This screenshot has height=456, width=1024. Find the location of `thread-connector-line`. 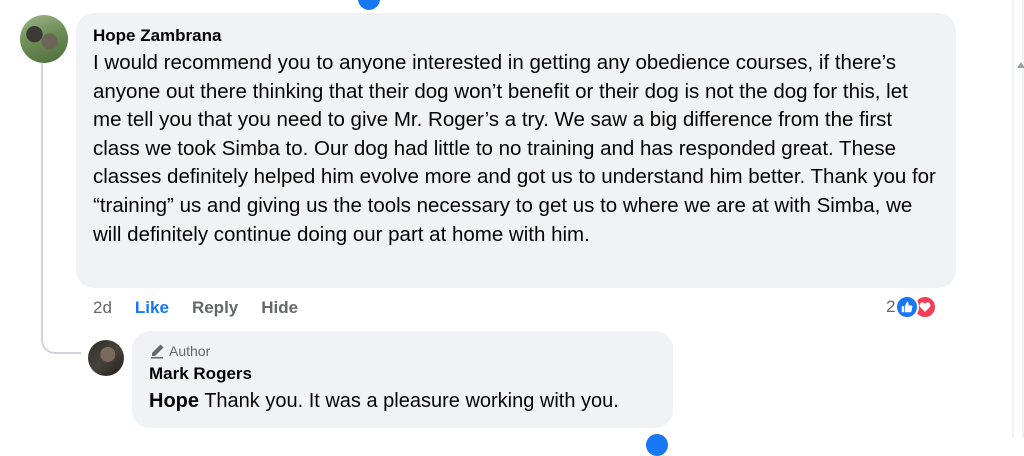

thread-connector-line is located at coordinates (61, 208).